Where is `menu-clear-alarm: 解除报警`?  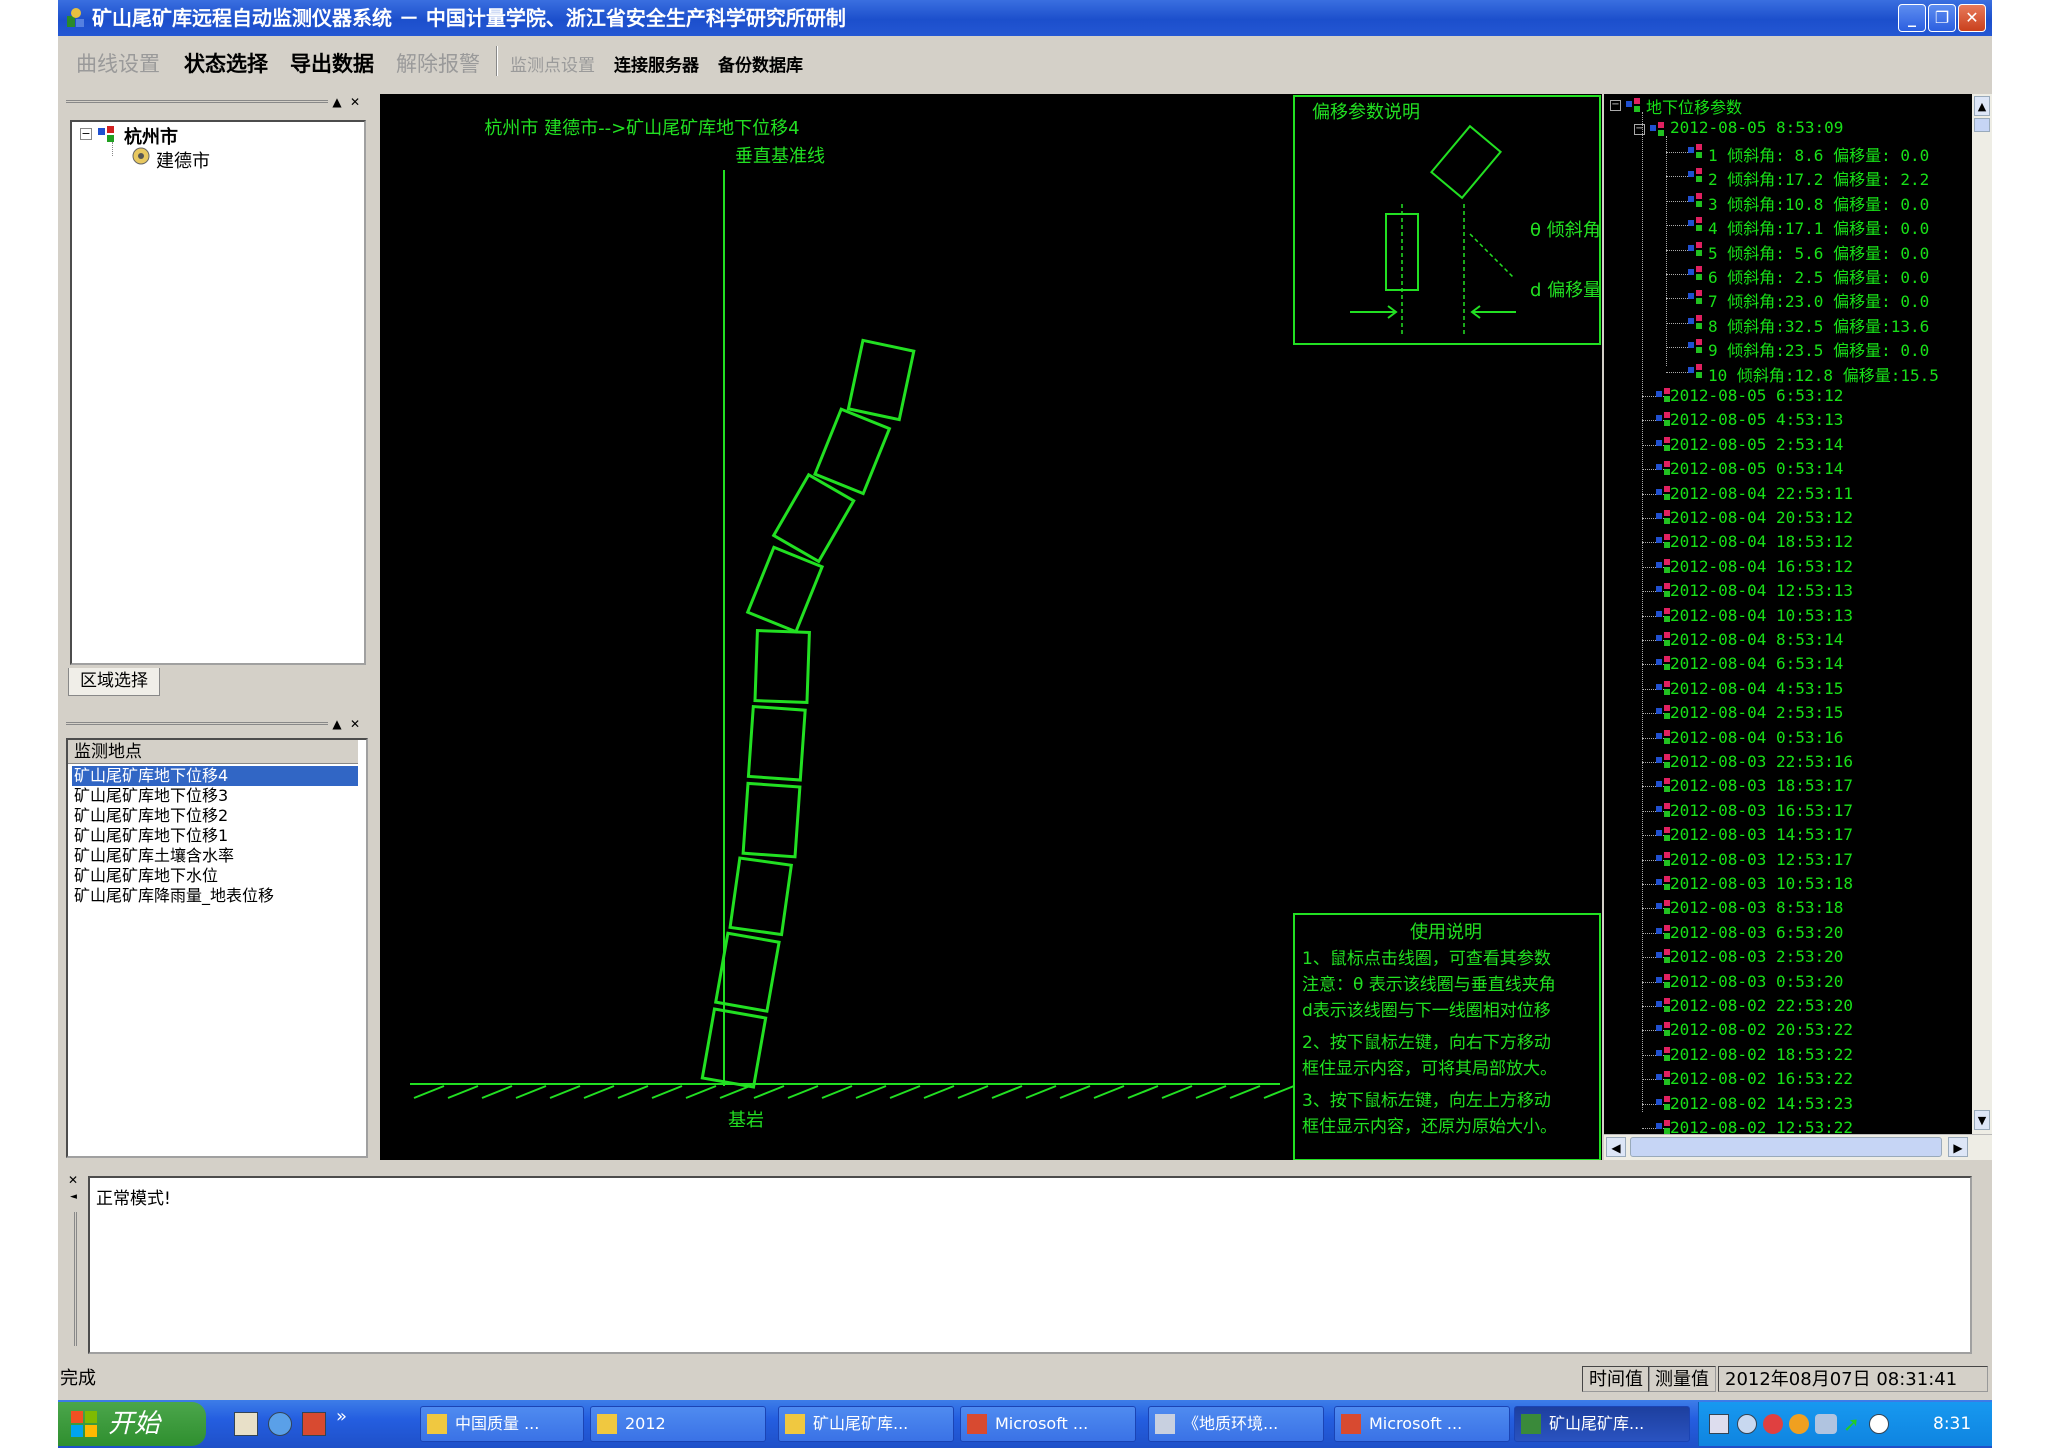
menu-clear-alarm: 解除报警 is located at coordinates (438, 63).